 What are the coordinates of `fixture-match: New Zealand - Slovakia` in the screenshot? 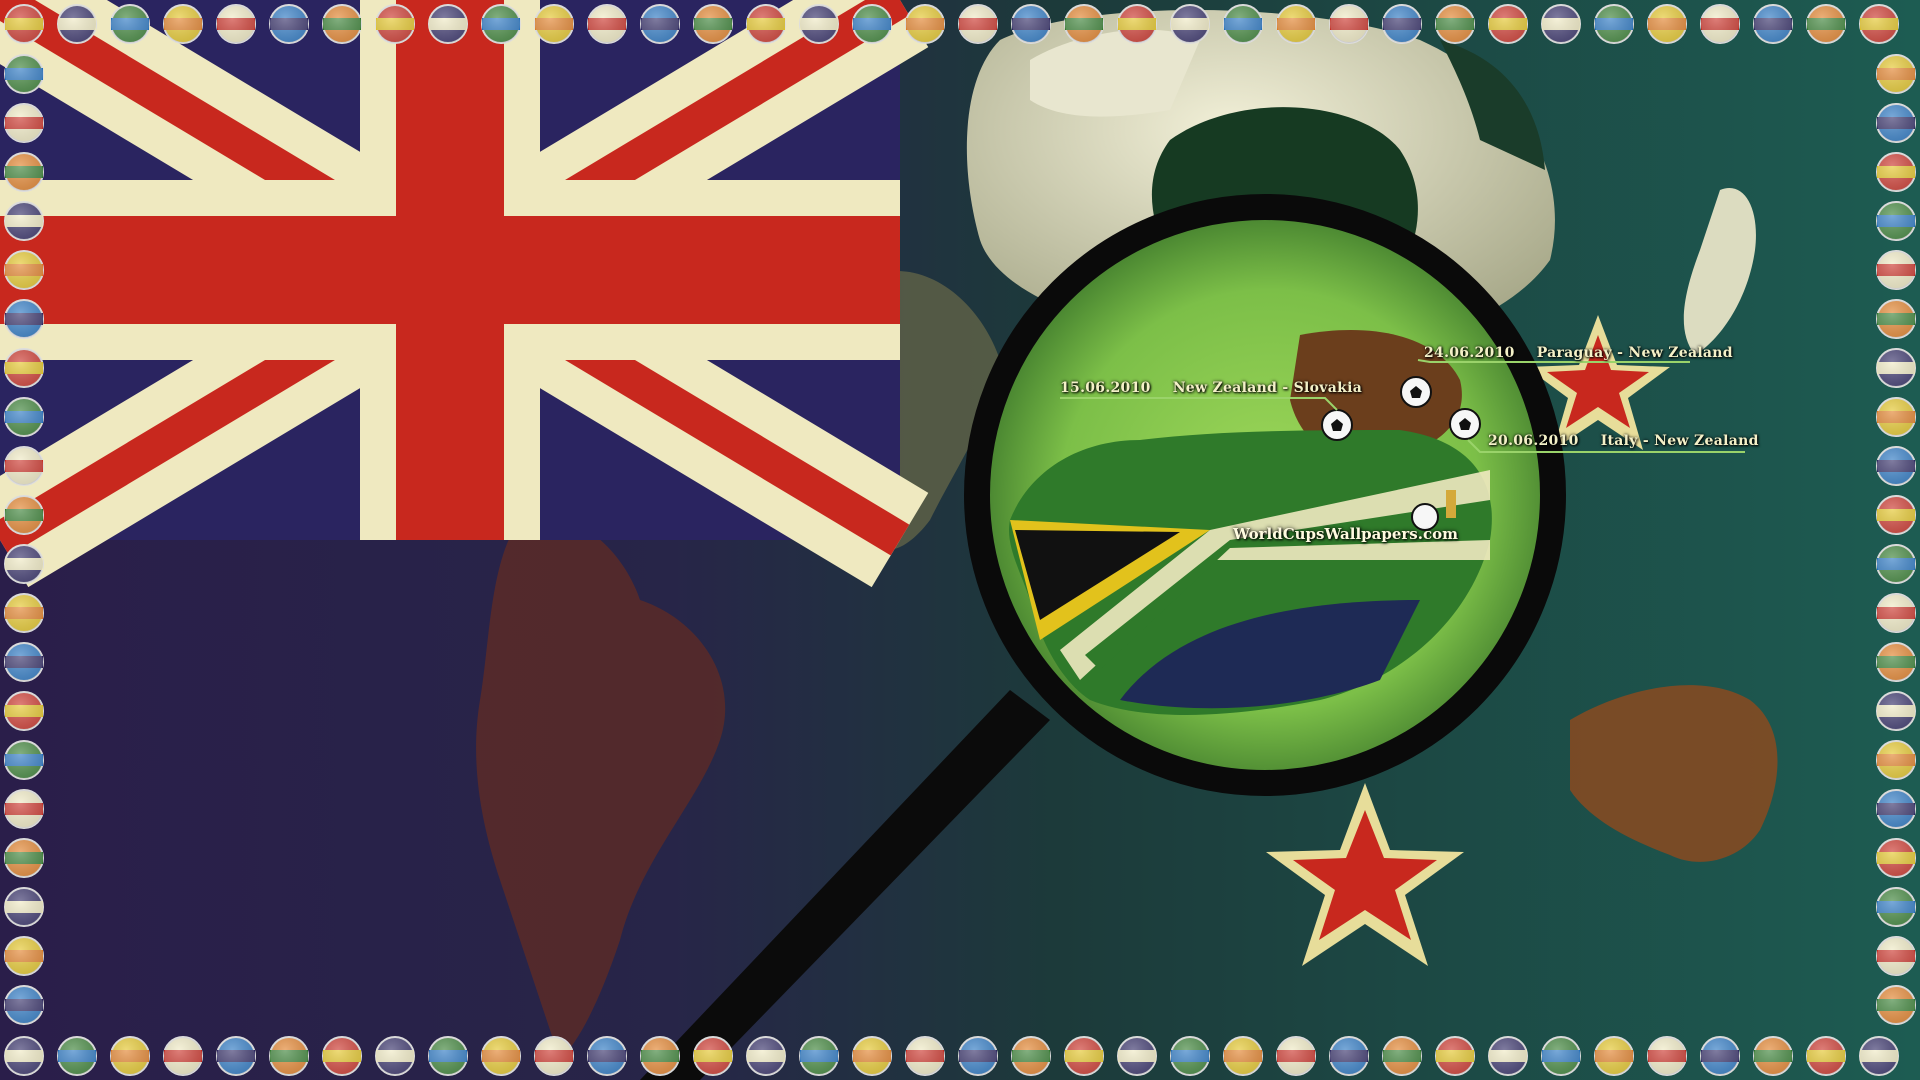 It's located at (1267, 388).